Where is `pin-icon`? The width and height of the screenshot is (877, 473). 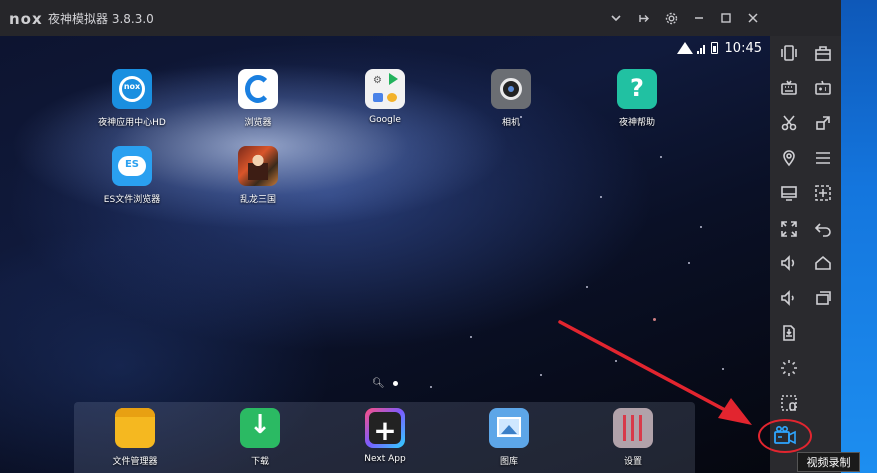
pin-icon is located at coordinates (644, 18).